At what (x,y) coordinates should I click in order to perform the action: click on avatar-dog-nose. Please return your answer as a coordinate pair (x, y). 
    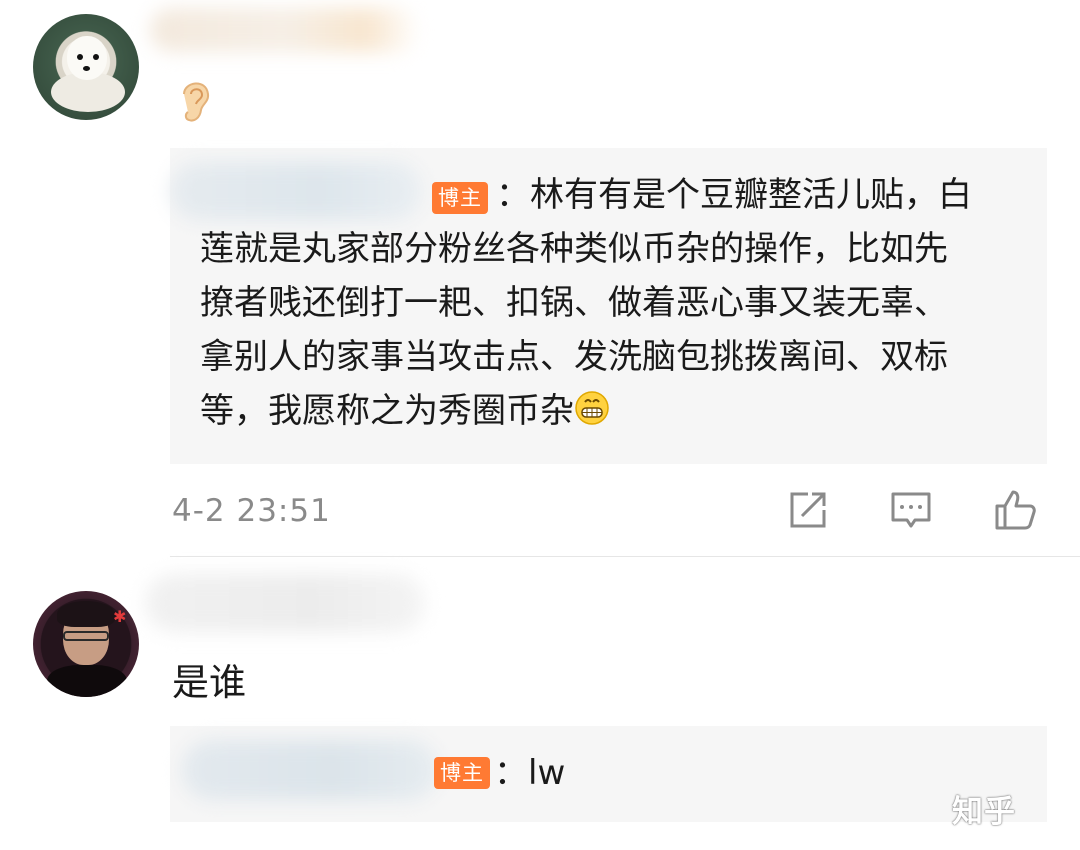
    Looking at the image, I should click on (86, 68).